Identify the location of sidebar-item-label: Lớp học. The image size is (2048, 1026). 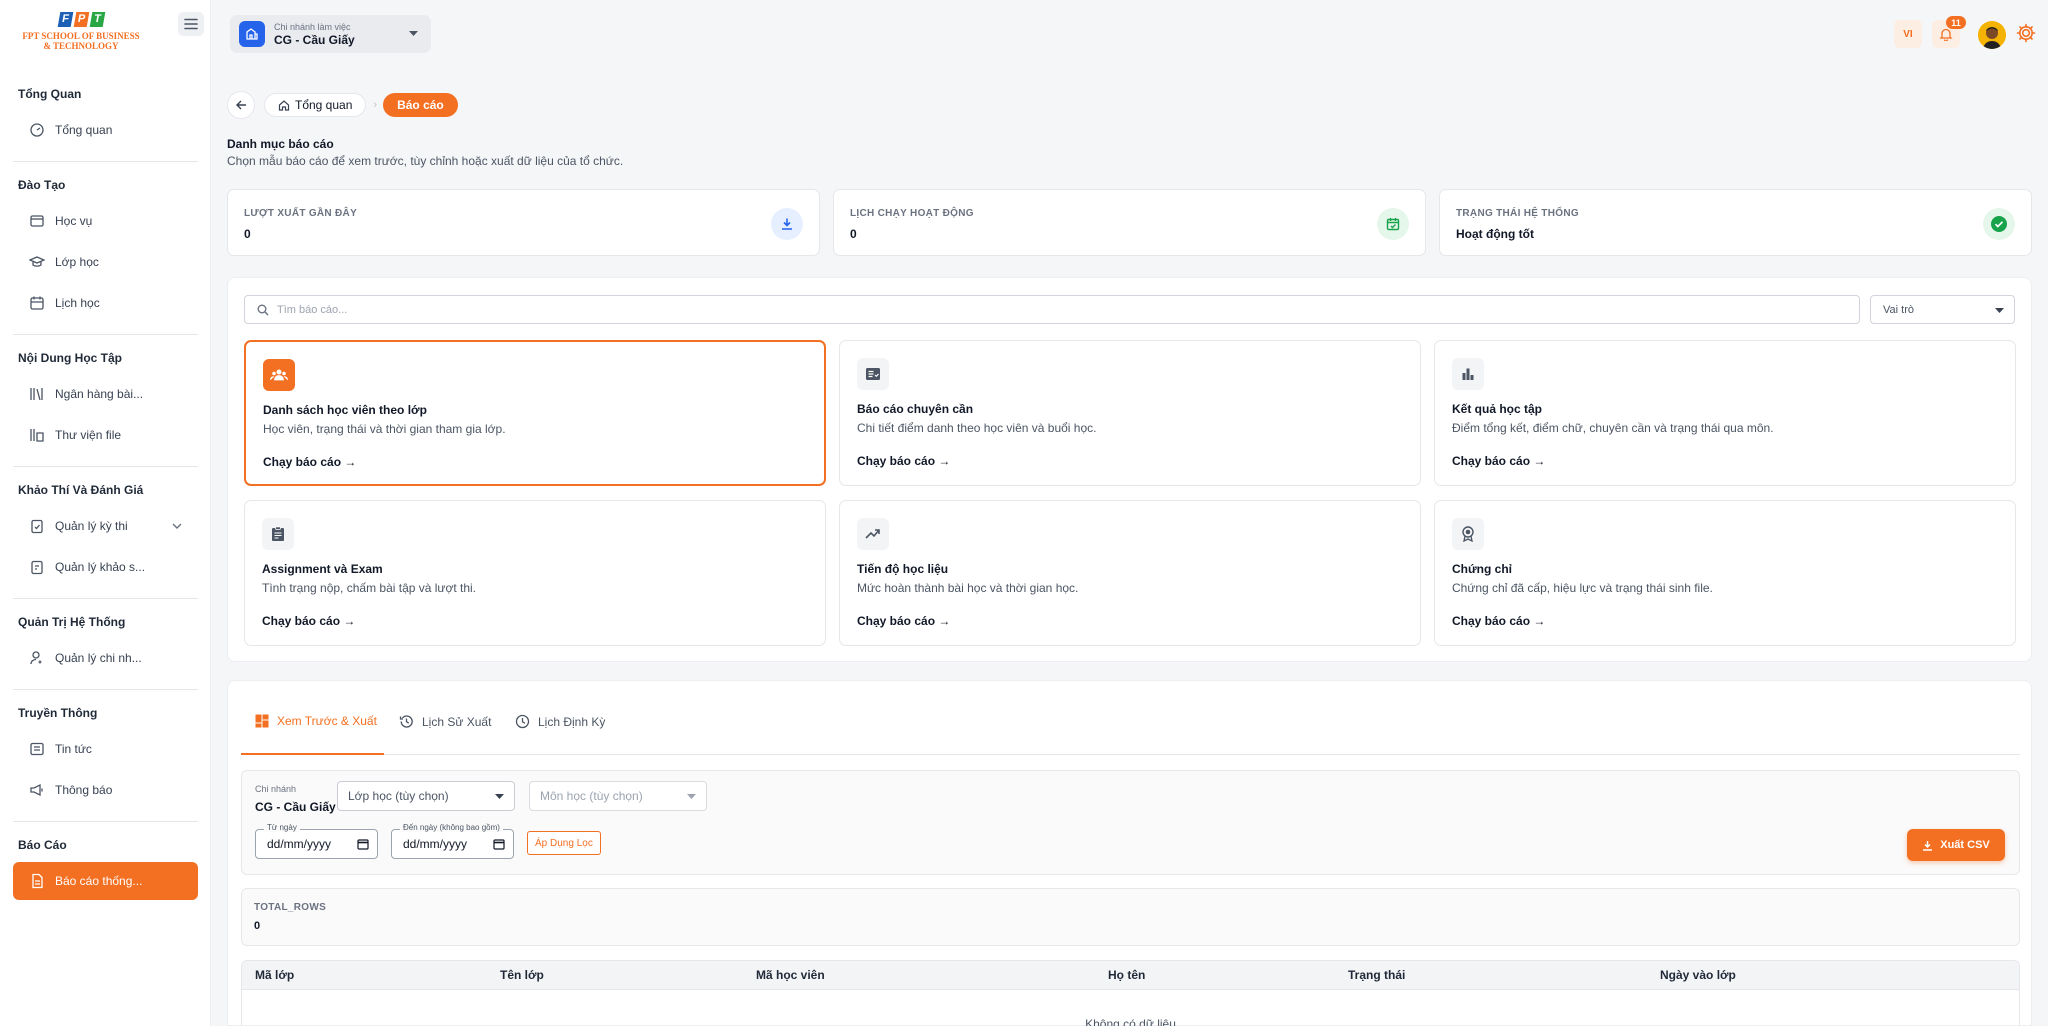
(77, 262).